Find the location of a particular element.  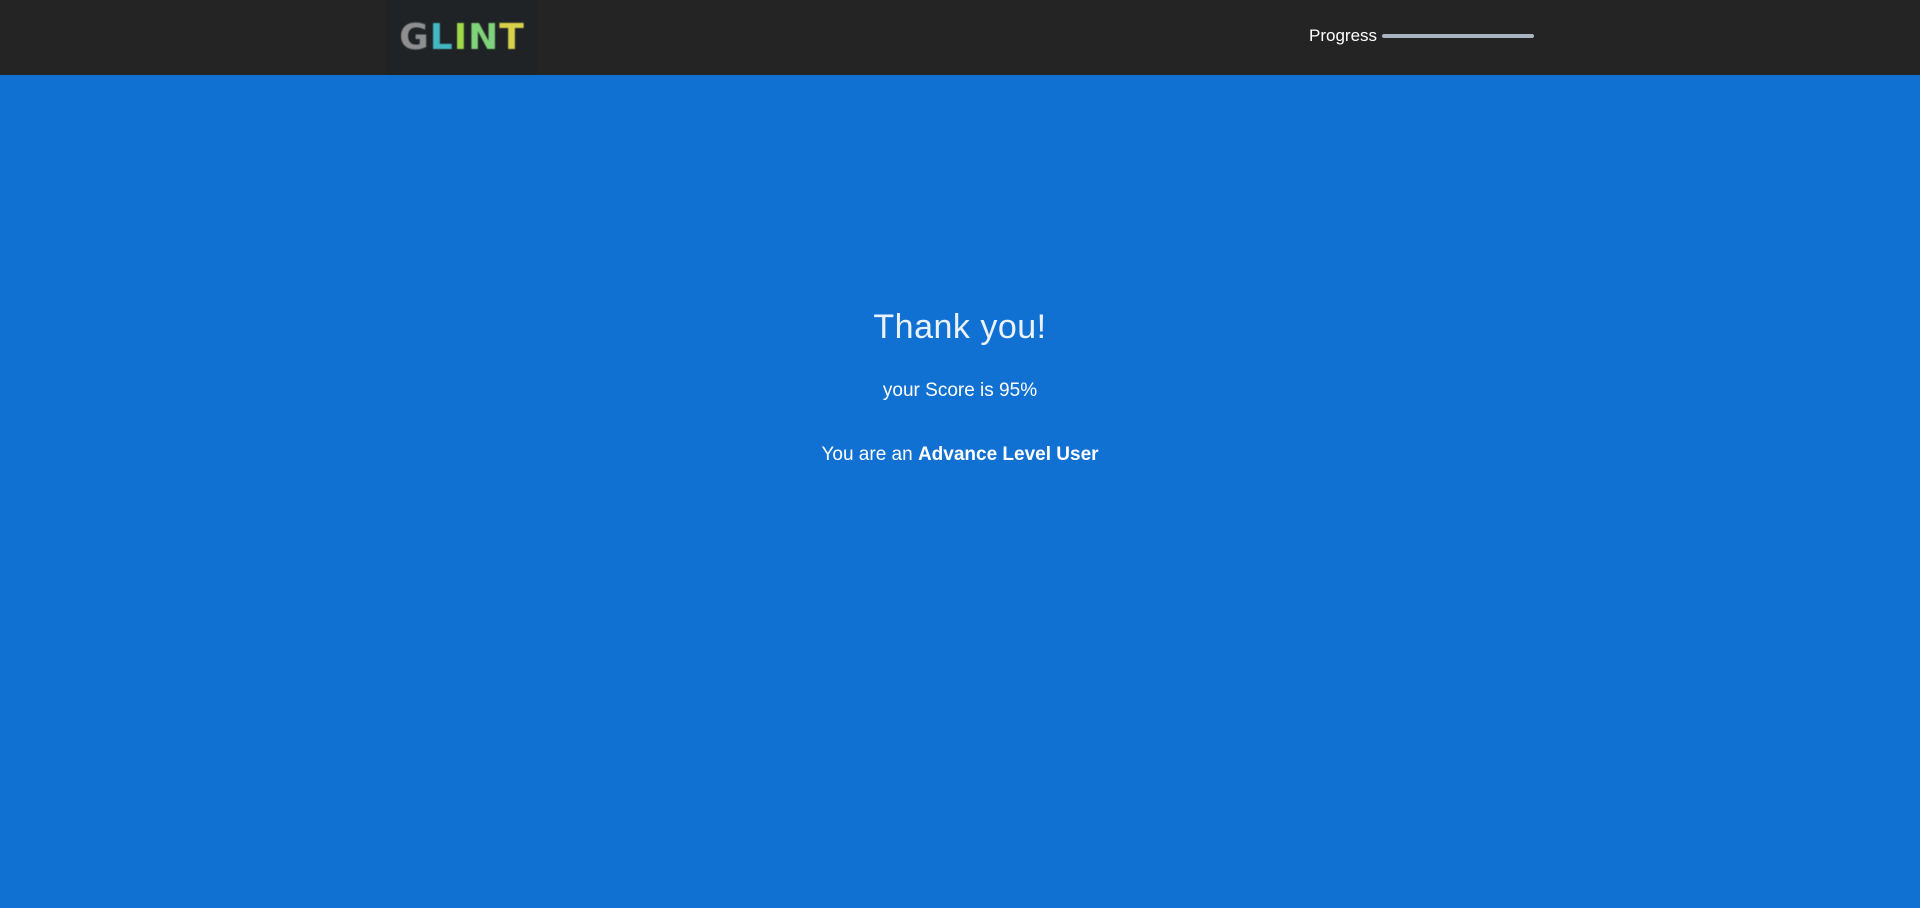

logo-letter: L is located at coordinates (441, 37).